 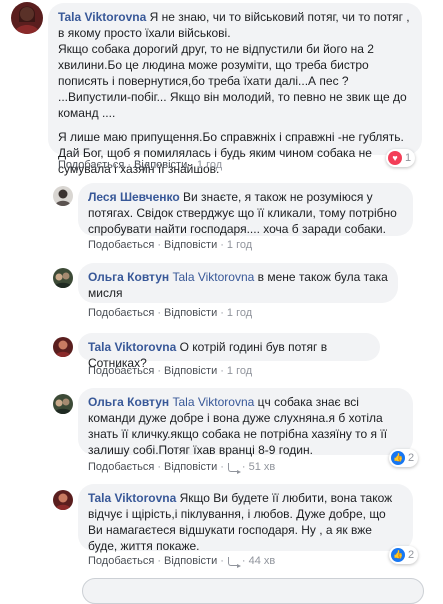 What do you see at coordinates (253, 591) in the screenshot?
I see `reply-input` at bounding box center [253, 591].